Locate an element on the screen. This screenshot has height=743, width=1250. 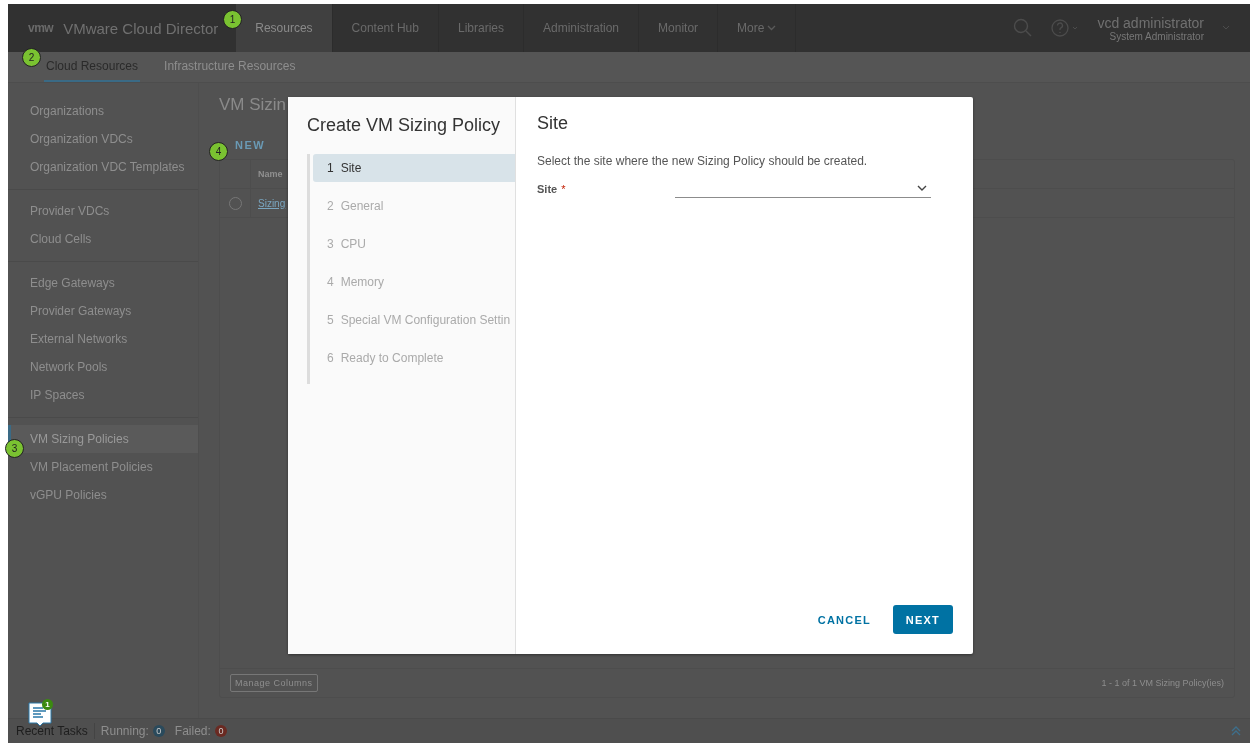
wizard-step: 3 CPU is located at coordinates (414, 244).